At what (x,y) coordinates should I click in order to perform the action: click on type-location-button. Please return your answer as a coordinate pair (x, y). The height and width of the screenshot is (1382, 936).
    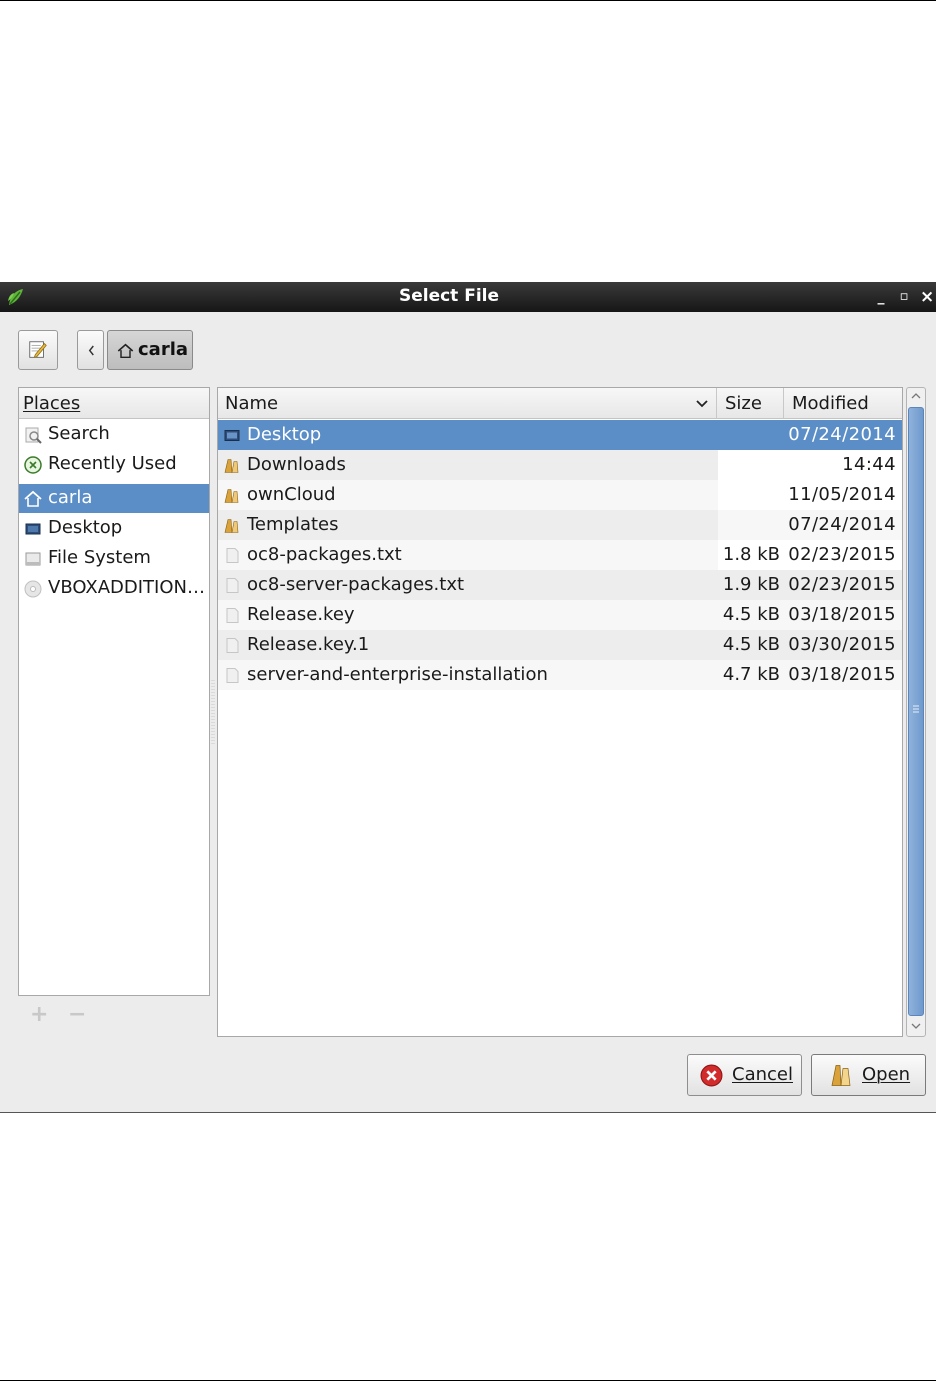
    Looking at the image, I should click on (38, 350).